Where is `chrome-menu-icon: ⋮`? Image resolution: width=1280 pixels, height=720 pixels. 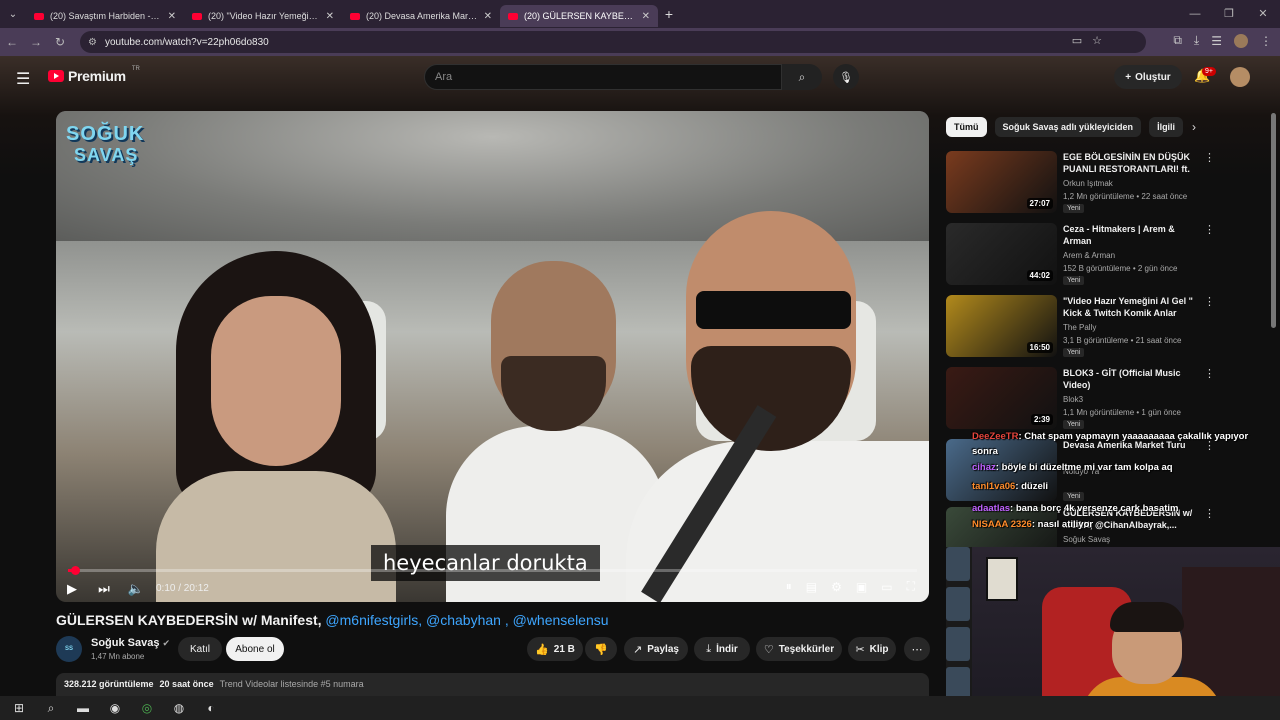
chrome-menu-icon: ⋮ is located at coordinates (1266, 41).